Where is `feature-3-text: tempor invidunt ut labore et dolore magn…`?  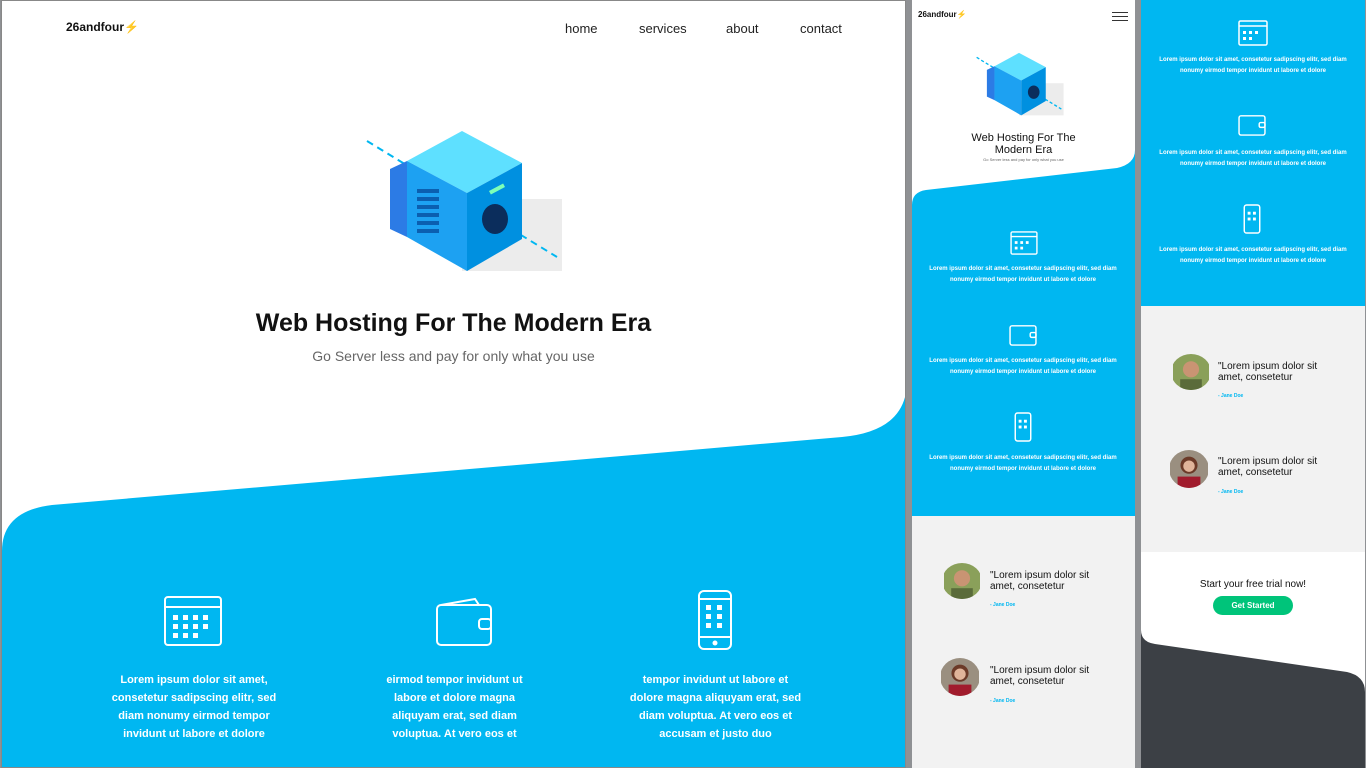 feature-3-text: tempor invidunt ut labore et dolore magn… is located at coordinates (715, 707).